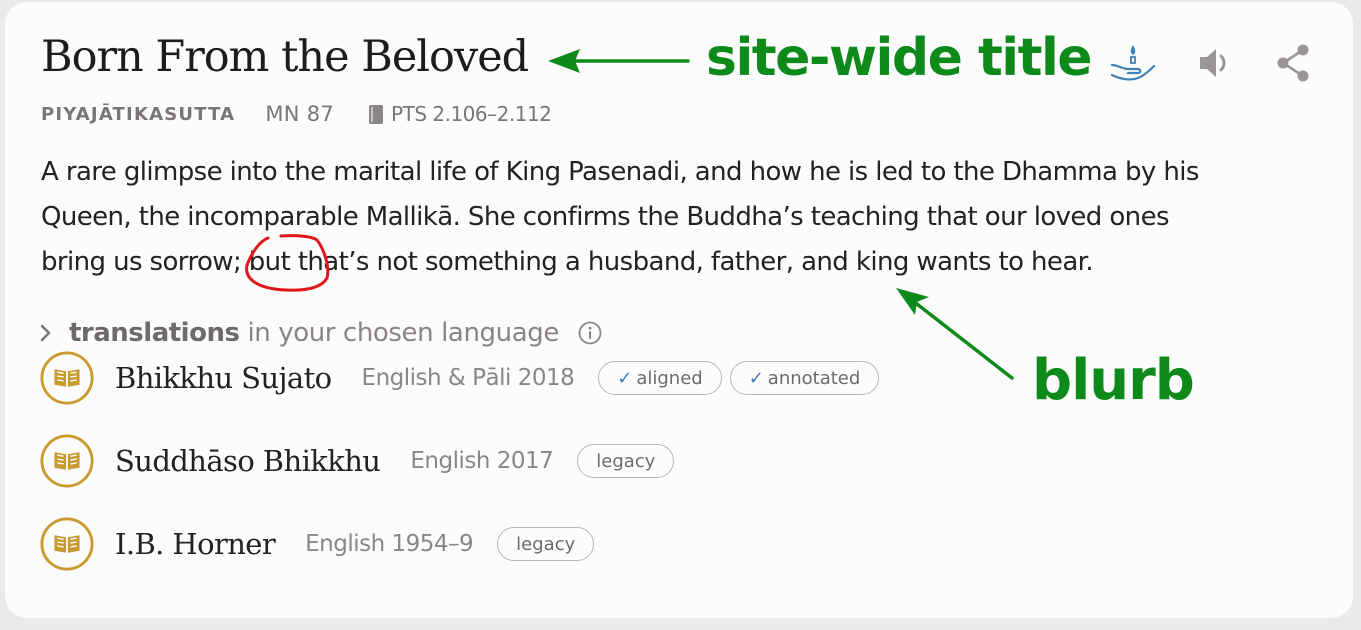  What do you see at coordinates (619, 61) in the screenshot?
I see `title-arrow-icon` at bounding box center [619, 61].